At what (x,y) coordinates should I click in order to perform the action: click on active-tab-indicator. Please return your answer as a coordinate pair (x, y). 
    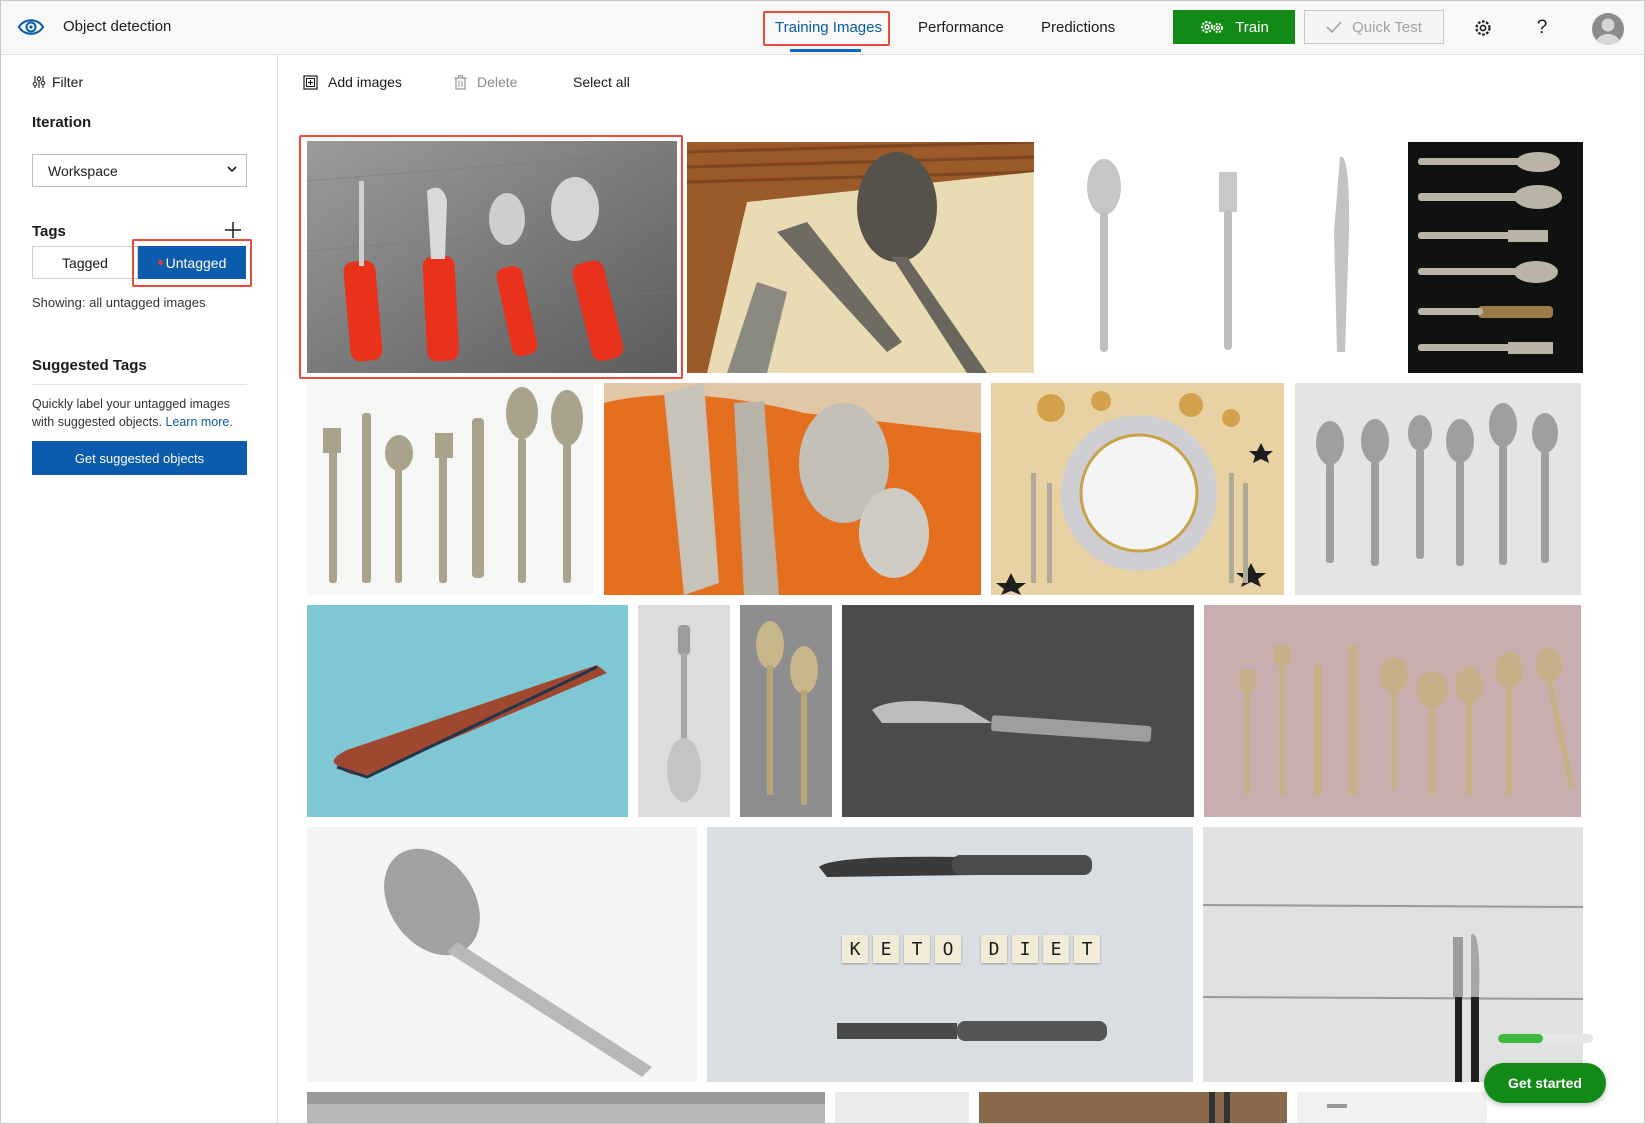
    Looking at the image, I should click on (825, 50).